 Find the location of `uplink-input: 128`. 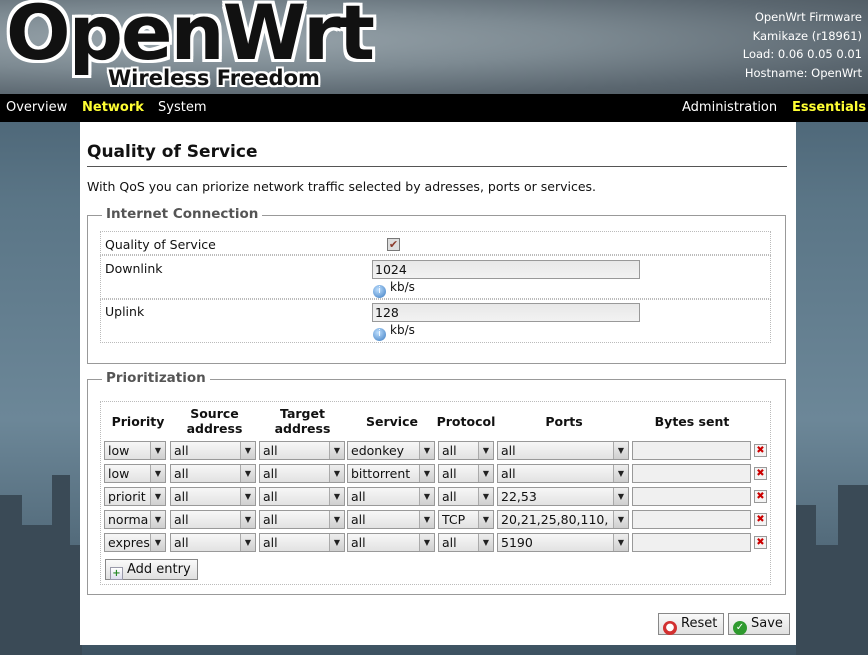

uplink-input: 128 is located at coordinates (506, 312).